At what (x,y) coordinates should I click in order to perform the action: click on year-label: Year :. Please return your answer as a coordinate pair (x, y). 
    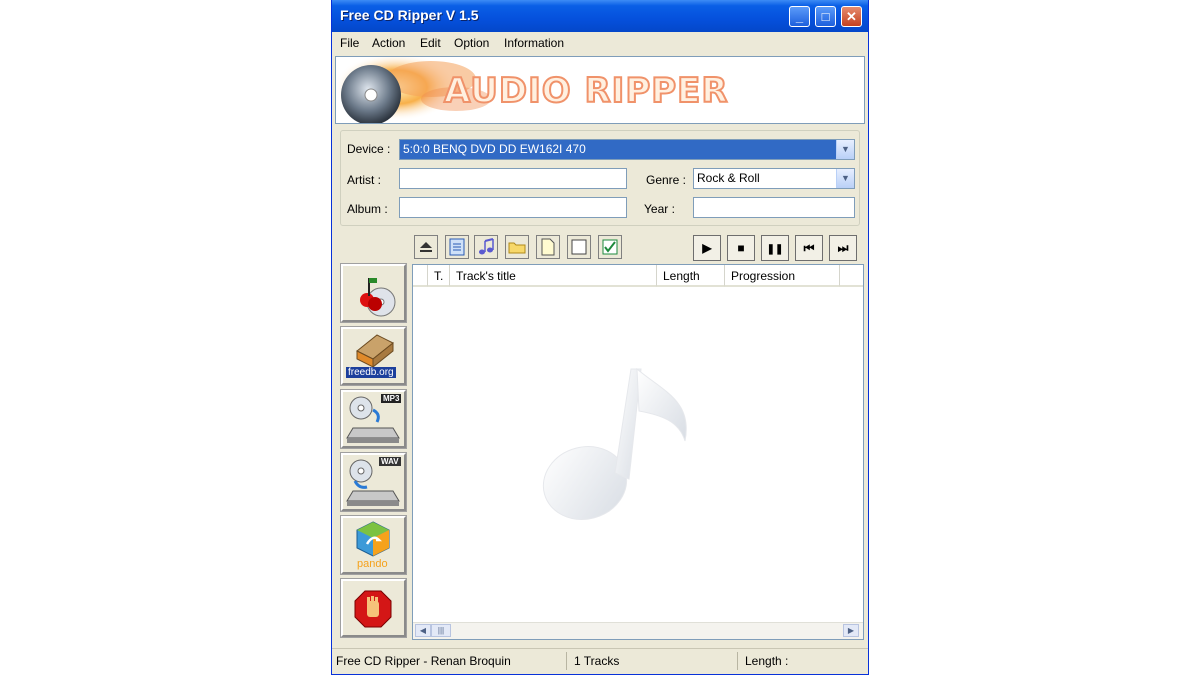
    Looking at the image, I should click on (659, 209).